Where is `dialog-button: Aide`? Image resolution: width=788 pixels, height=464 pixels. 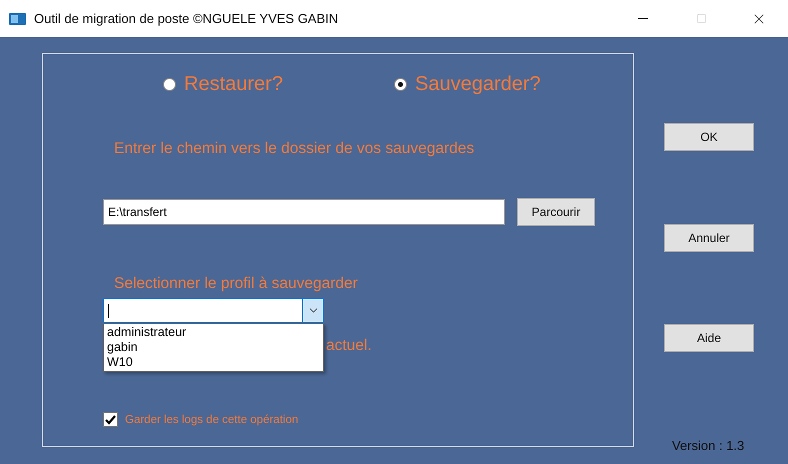
dialog-button: Aide is located at coordinates (709, 338).